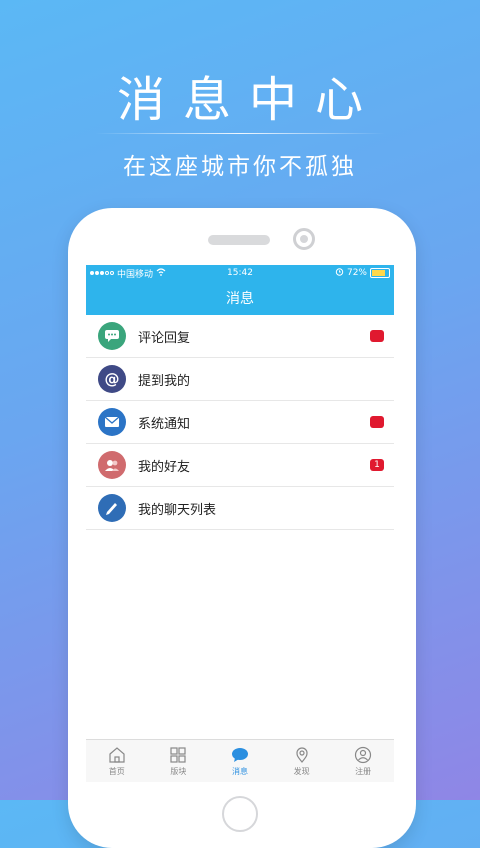  Describe the element at coordinates (239, 240) in the screenshot. I see `phone-speaker` at that location.